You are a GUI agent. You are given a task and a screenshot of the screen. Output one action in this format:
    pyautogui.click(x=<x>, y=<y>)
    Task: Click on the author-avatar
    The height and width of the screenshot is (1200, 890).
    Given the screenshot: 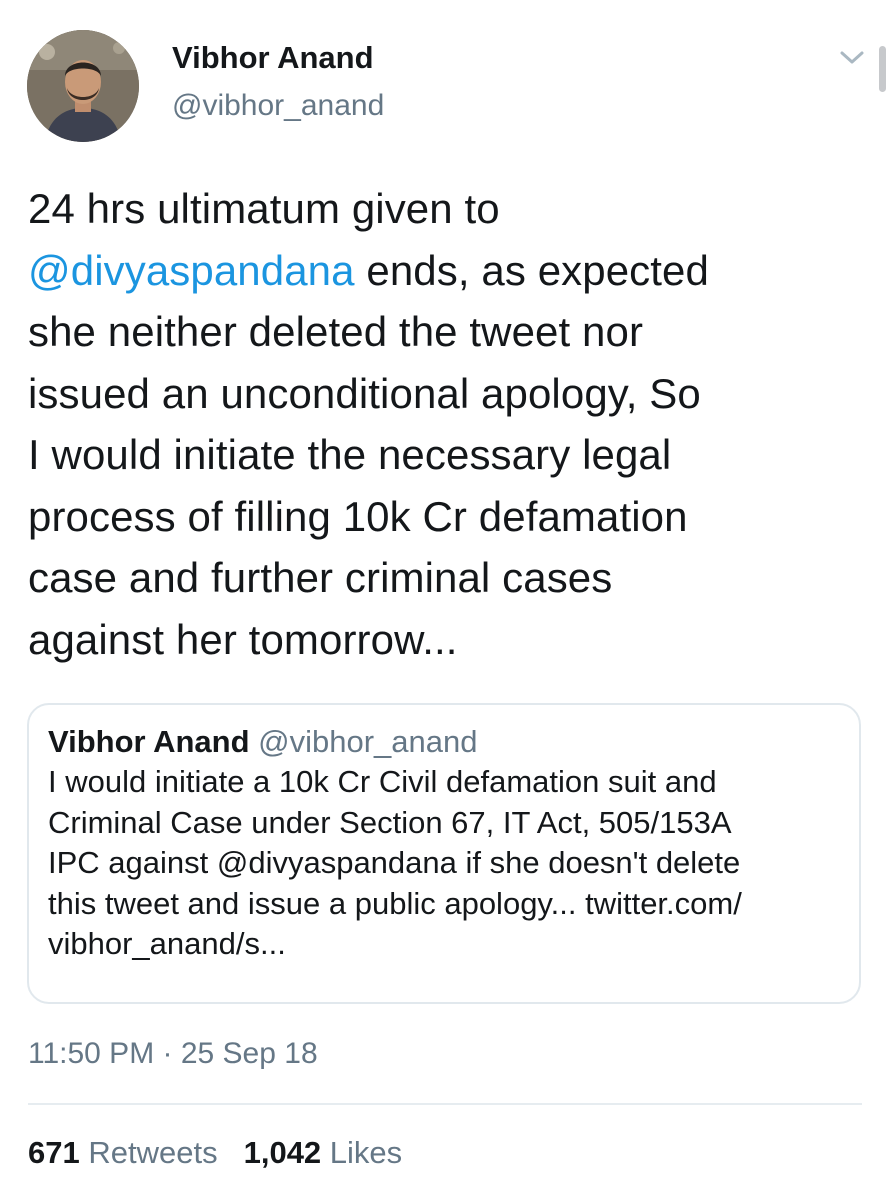 What is the action you would take?
    pyautogui.click(x=83, y=86)
    